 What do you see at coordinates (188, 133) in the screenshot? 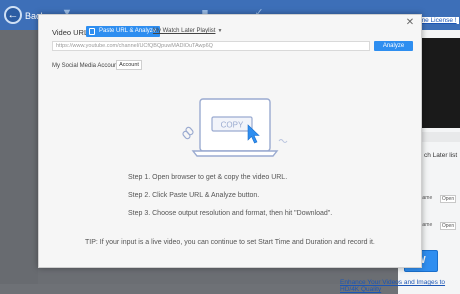
I see `link-icon` at bounding box center [188, 133].